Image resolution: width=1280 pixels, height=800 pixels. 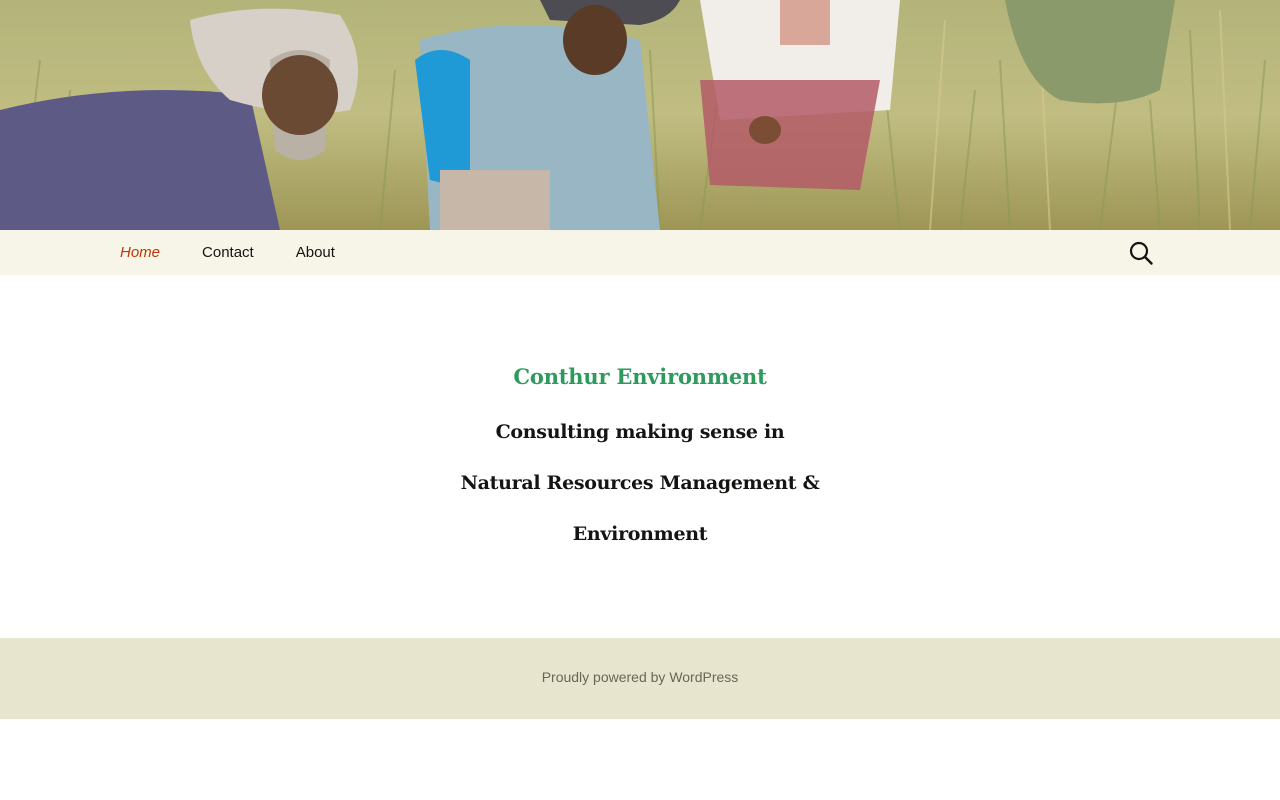 I want to click on page-title: Conthur Environment, so click(x=640, y=376).